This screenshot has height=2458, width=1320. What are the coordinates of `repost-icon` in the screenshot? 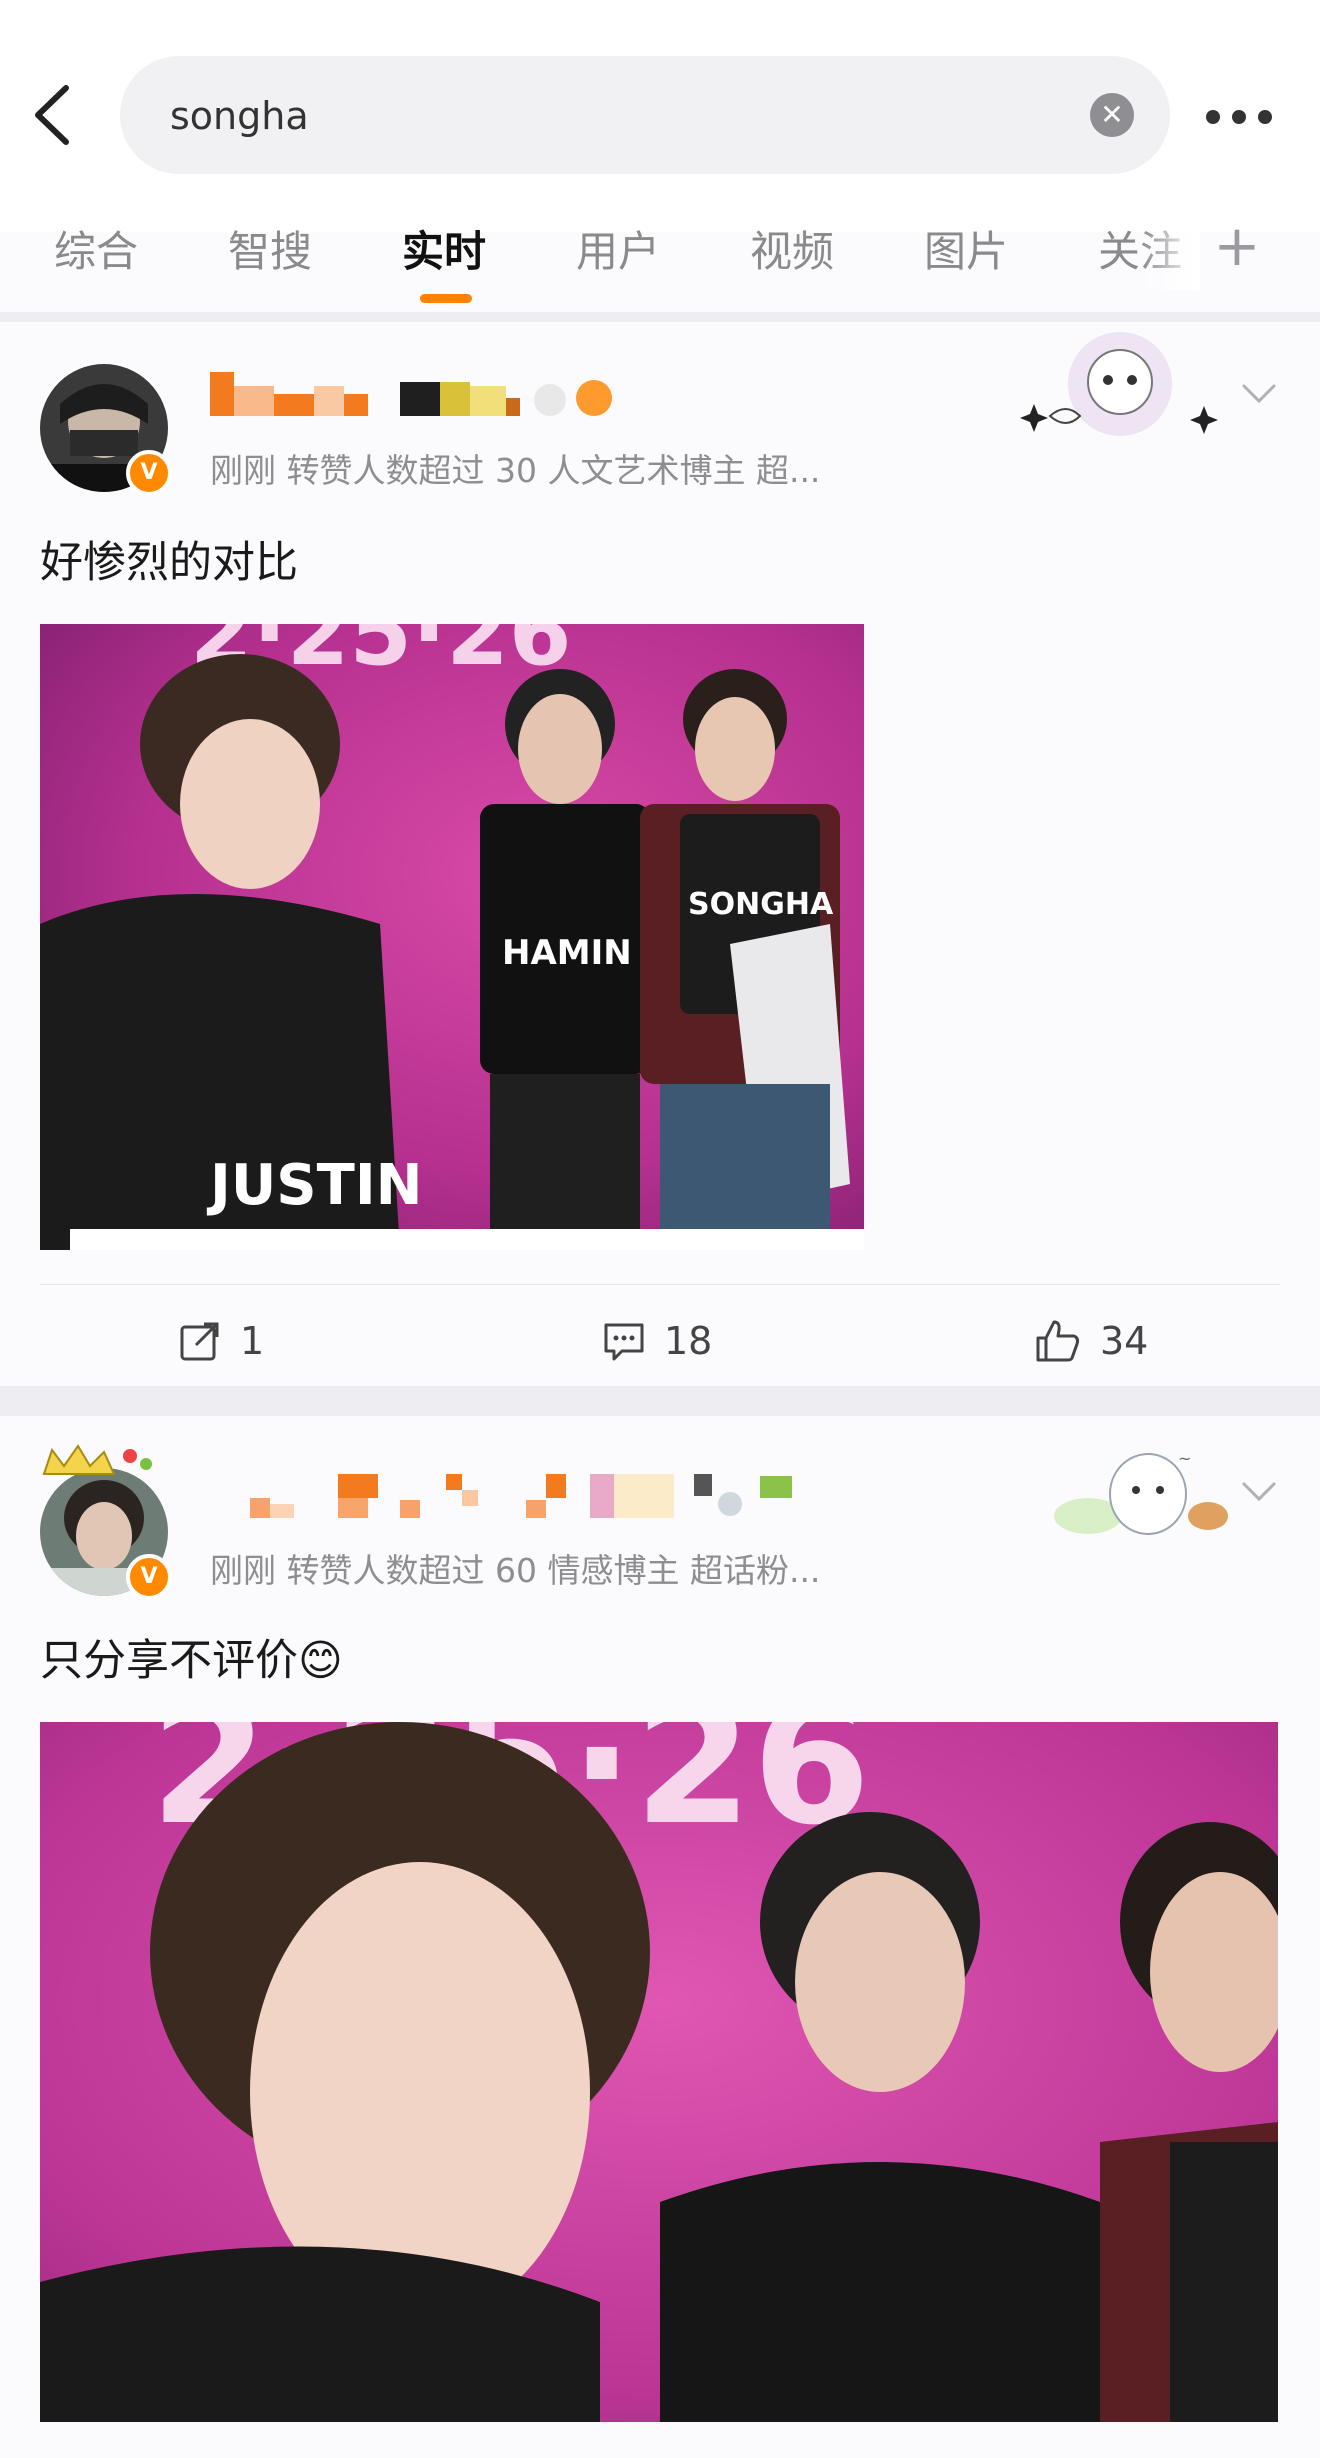 It's located at (199, 1341).